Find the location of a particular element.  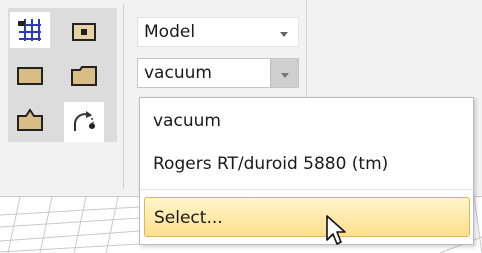

tool-extrude-shape is located at coordinates (30, 120).